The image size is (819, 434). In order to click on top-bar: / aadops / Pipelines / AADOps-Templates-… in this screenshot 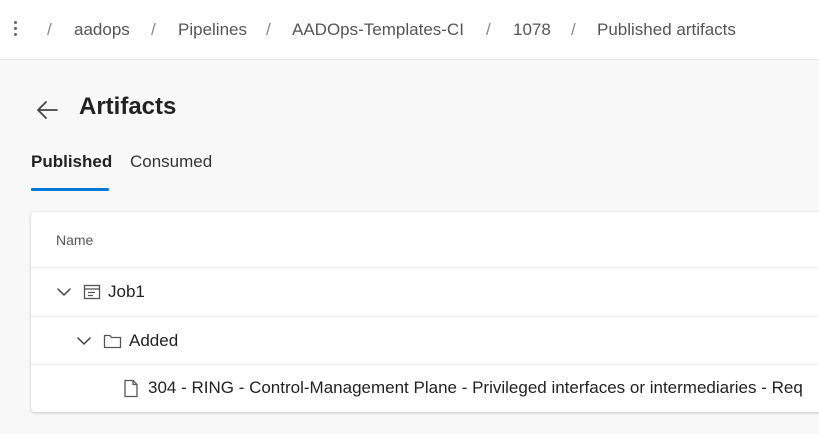, I will do `click(409, 30)`.